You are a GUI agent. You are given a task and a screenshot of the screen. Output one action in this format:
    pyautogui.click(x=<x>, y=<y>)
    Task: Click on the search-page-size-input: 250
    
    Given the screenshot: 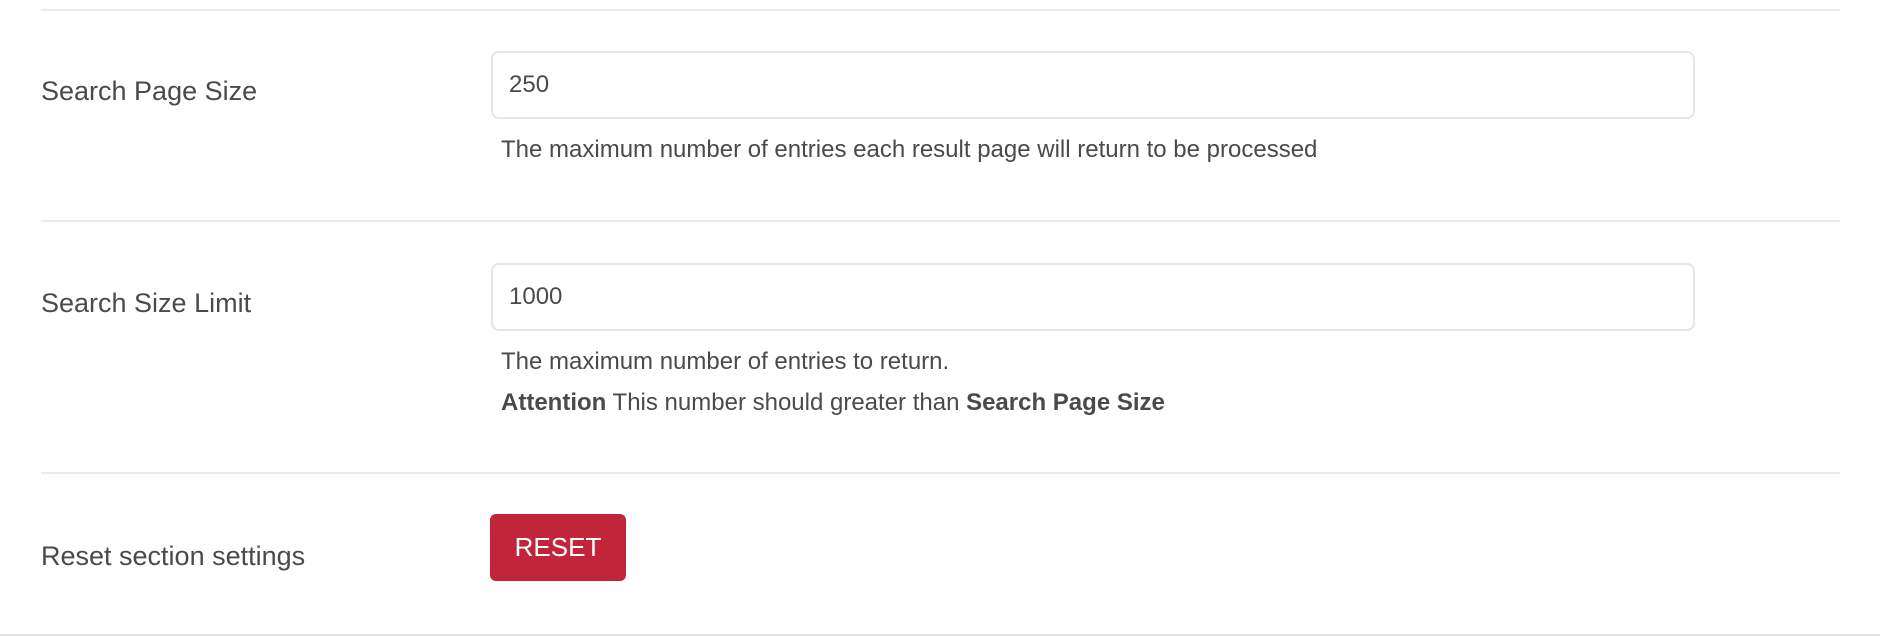 What is the action you would take?
    pyautogui.click(x=1093, y=85)
    